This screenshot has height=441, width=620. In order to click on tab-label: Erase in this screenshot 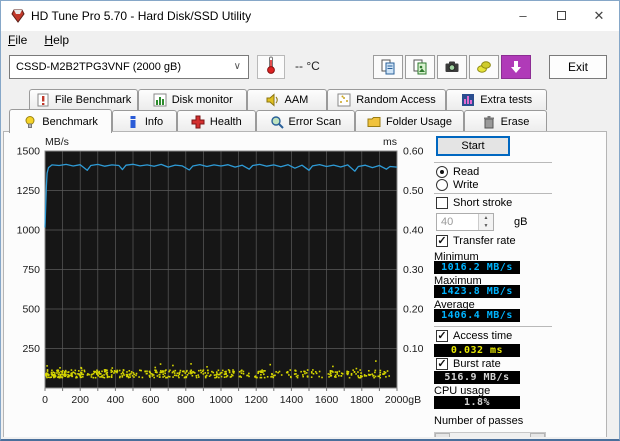, I will do `click(515, 121)`.